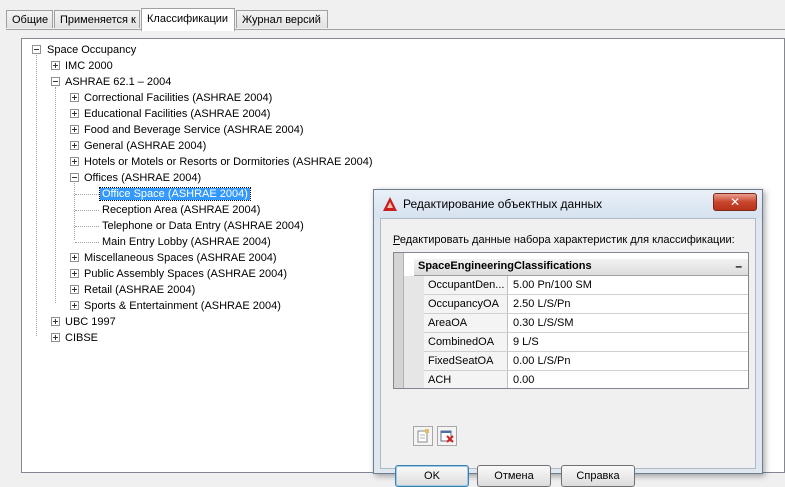 The width and height of the screenshot is (785, 487). Describe the element at coordinates (177, 114) in the screenshot. I see `tree-node-educational: Educational Facilities (ASHRAE 2004)` at that location.